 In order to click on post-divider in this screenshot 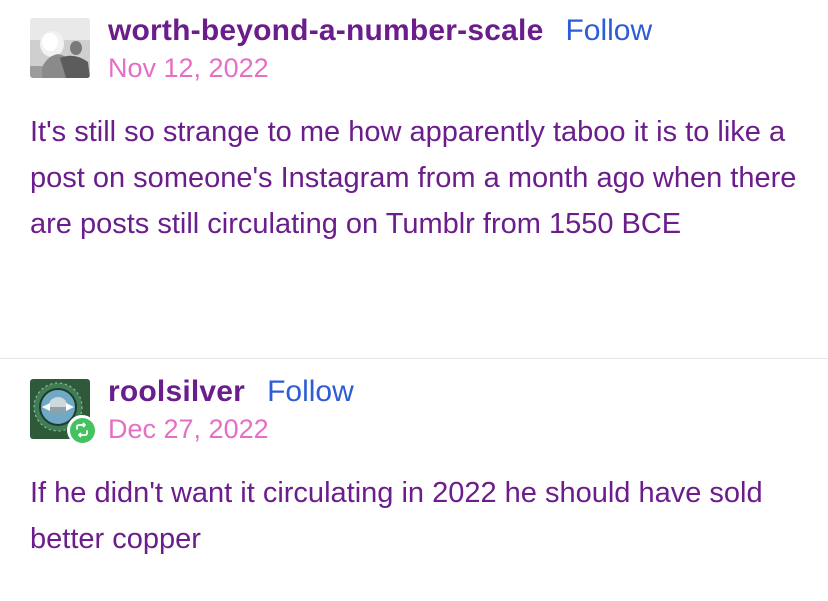, I will do `click(414, 358)`.